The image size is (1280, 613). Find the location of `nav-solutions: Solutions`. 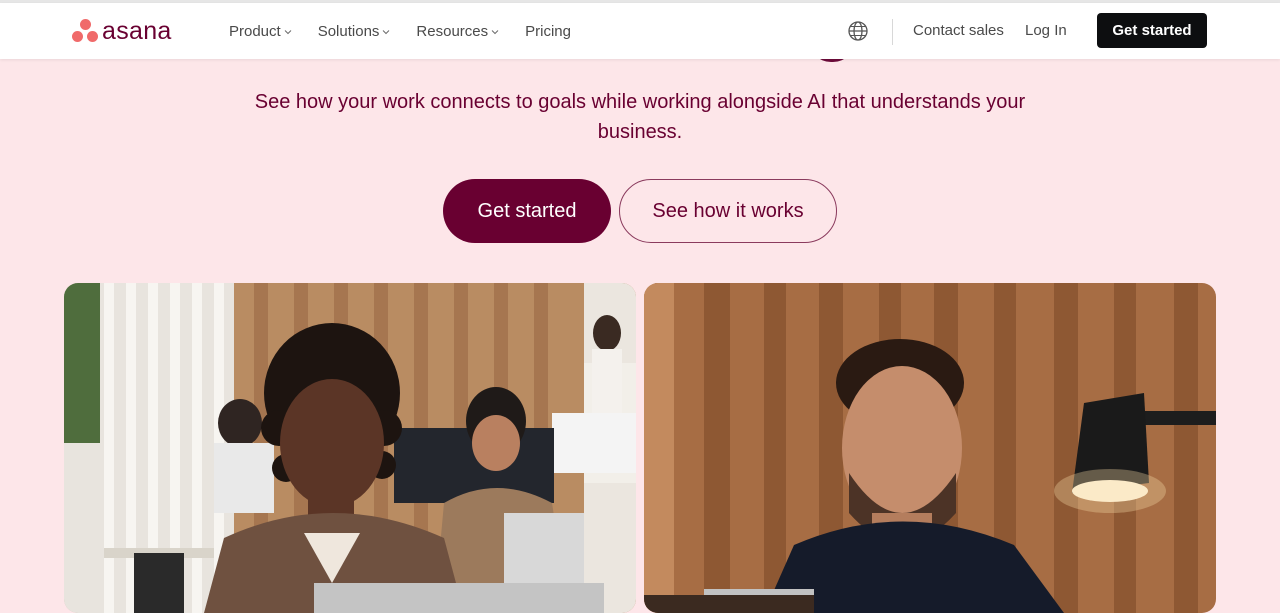

nav-solutions: Solutions is located at coordinates (354, 31).